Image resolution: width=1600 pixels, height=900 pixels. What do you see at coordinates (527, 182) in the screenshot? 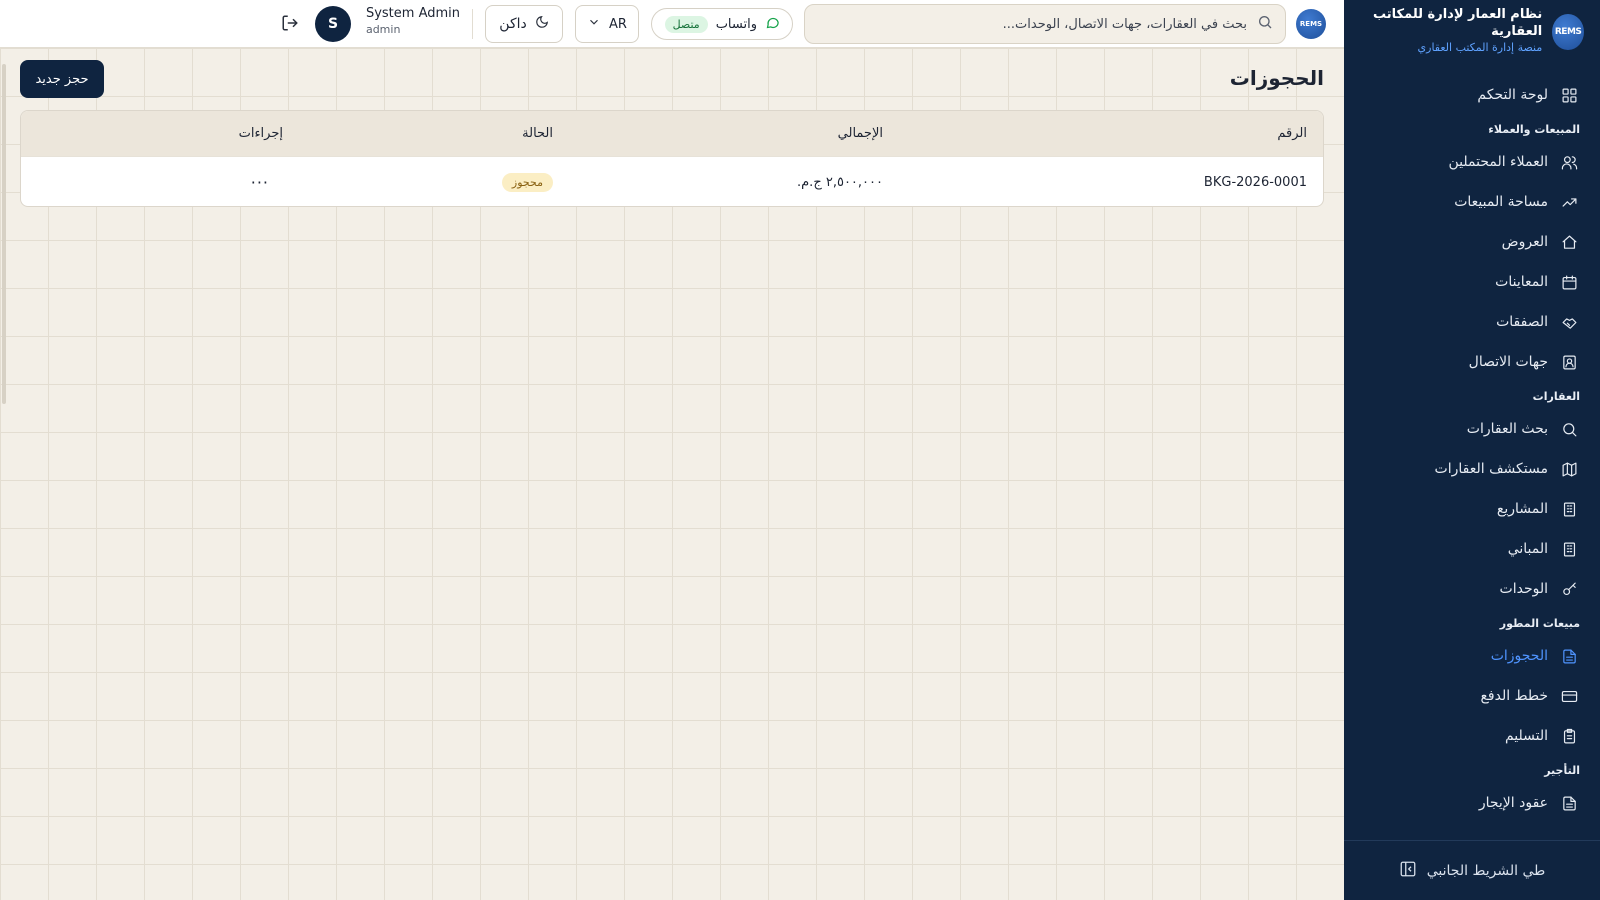
I see `status-badge: محجوز` at bounding box center [527, 182].